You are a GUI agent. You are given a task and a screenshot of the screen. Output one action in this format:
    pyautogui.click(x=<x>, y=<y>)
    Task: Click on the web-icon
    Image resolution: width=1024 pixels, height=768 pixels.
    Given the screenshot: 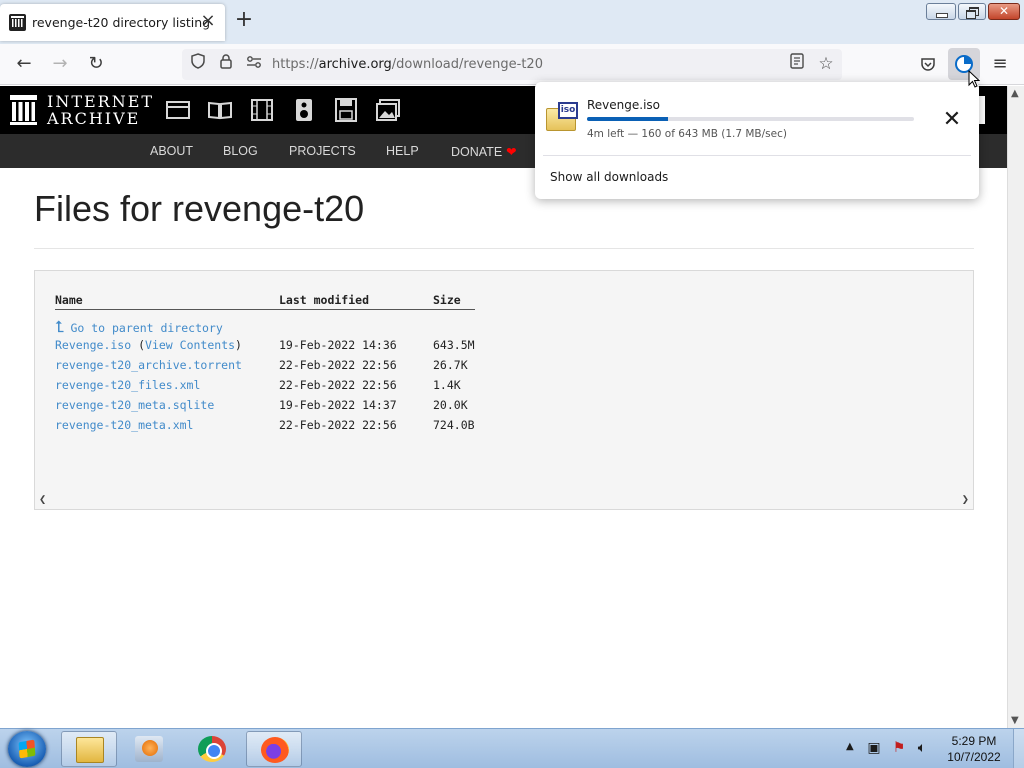 What is the action you would take?
    pyautogui.click(x=178, y=110)
    